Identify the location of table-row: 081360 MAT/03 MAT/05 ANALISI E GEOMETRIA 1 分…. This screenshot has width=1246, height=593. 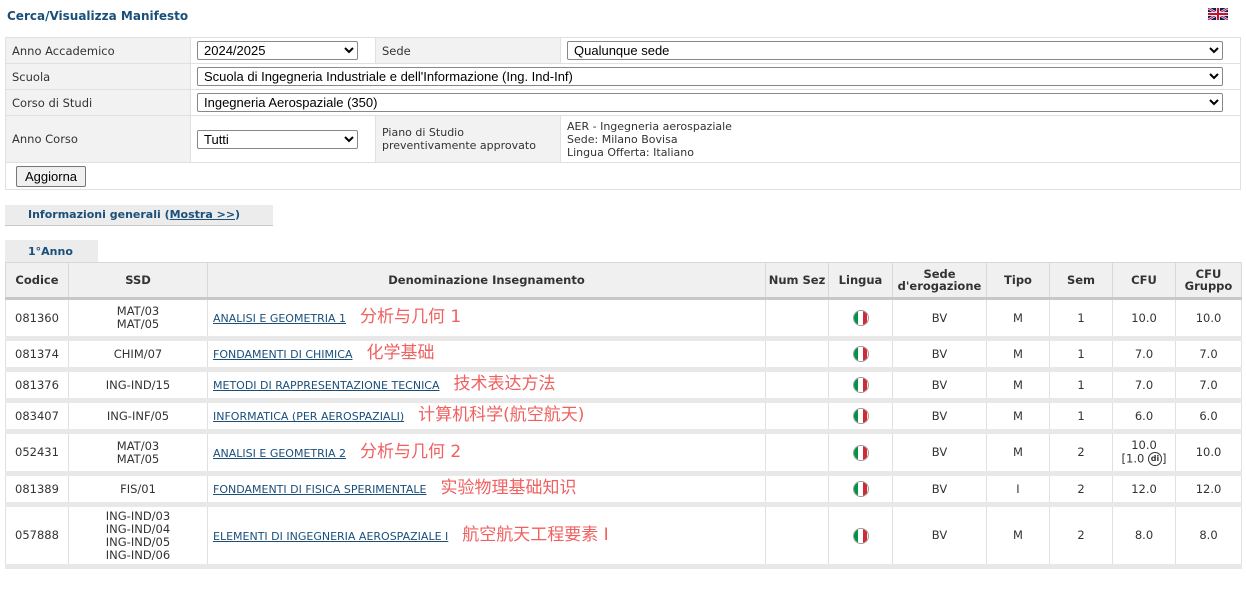
(623, 319).